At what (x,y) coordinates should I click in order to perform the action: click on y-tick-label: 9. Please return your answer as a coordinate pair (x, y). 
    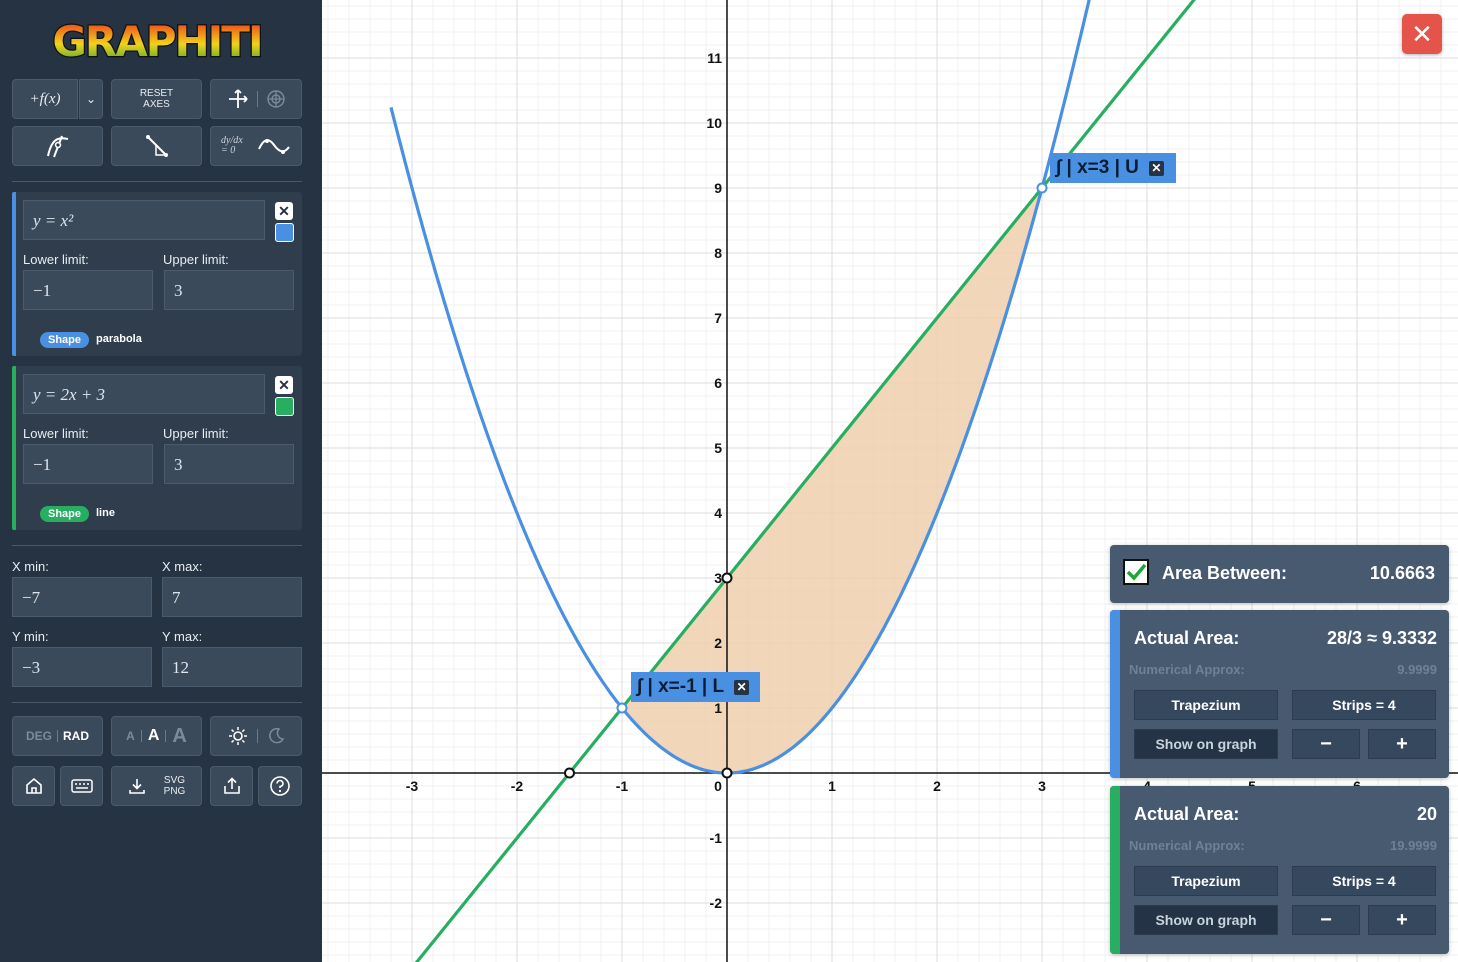
    Looking at the image, I should click on (718, 188).